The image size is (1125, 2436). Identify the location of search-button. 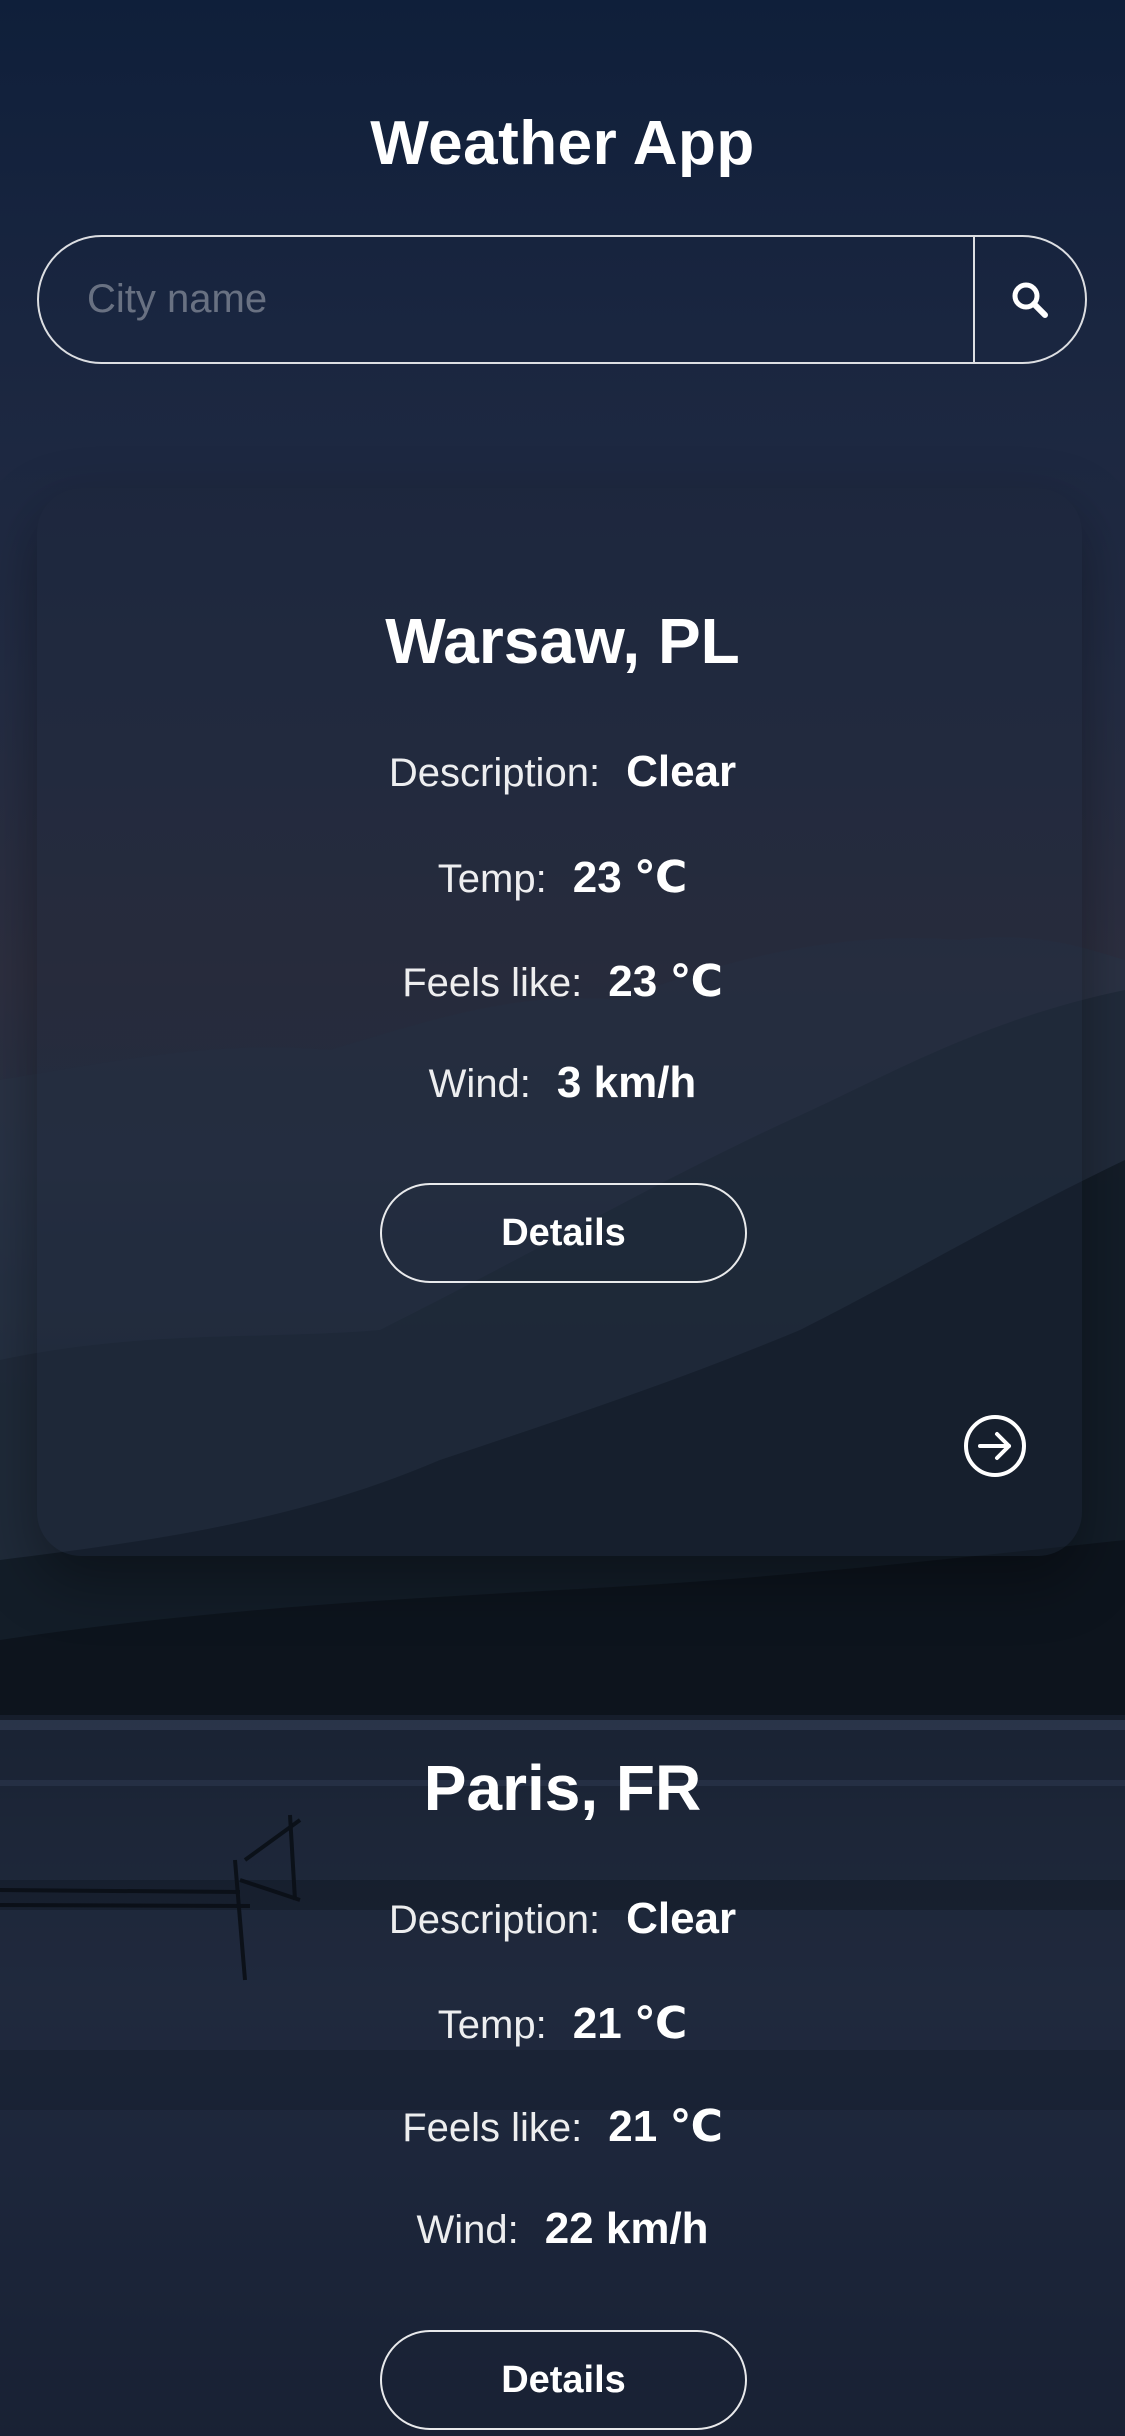
(1029, 299).